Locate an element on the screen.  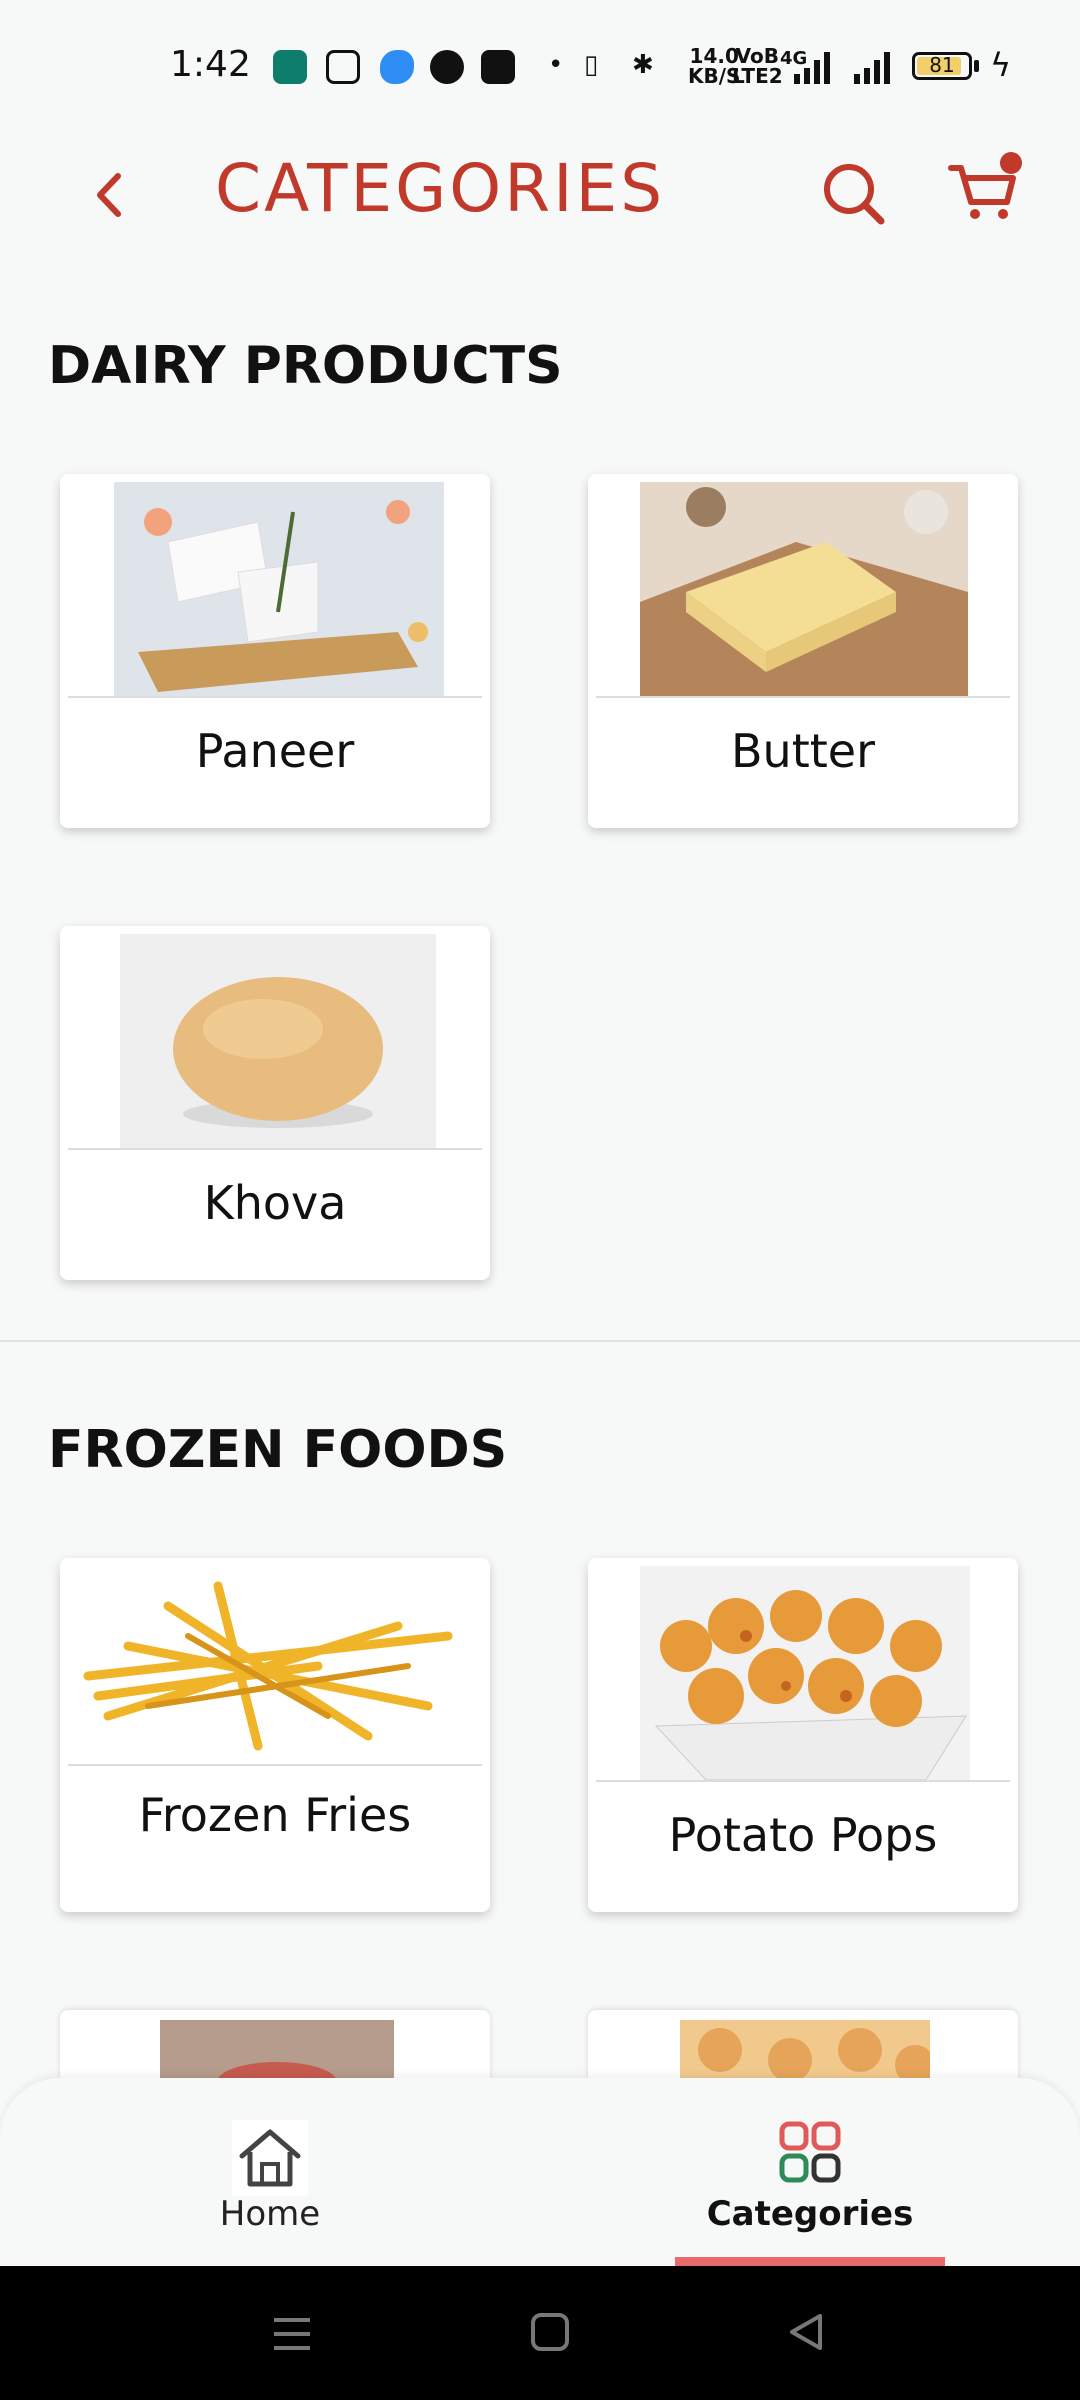
fries-image is located at coordinates (275, 1665).